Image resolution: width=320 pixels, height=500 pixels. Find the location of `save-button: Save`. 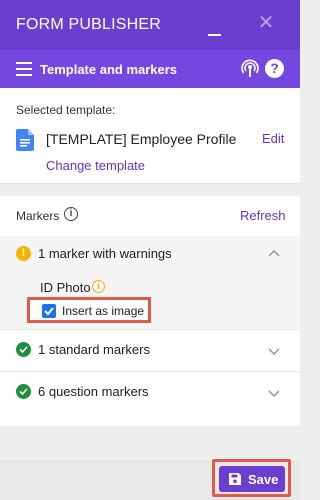

save-button: Save is located at coordinates (252, 479).